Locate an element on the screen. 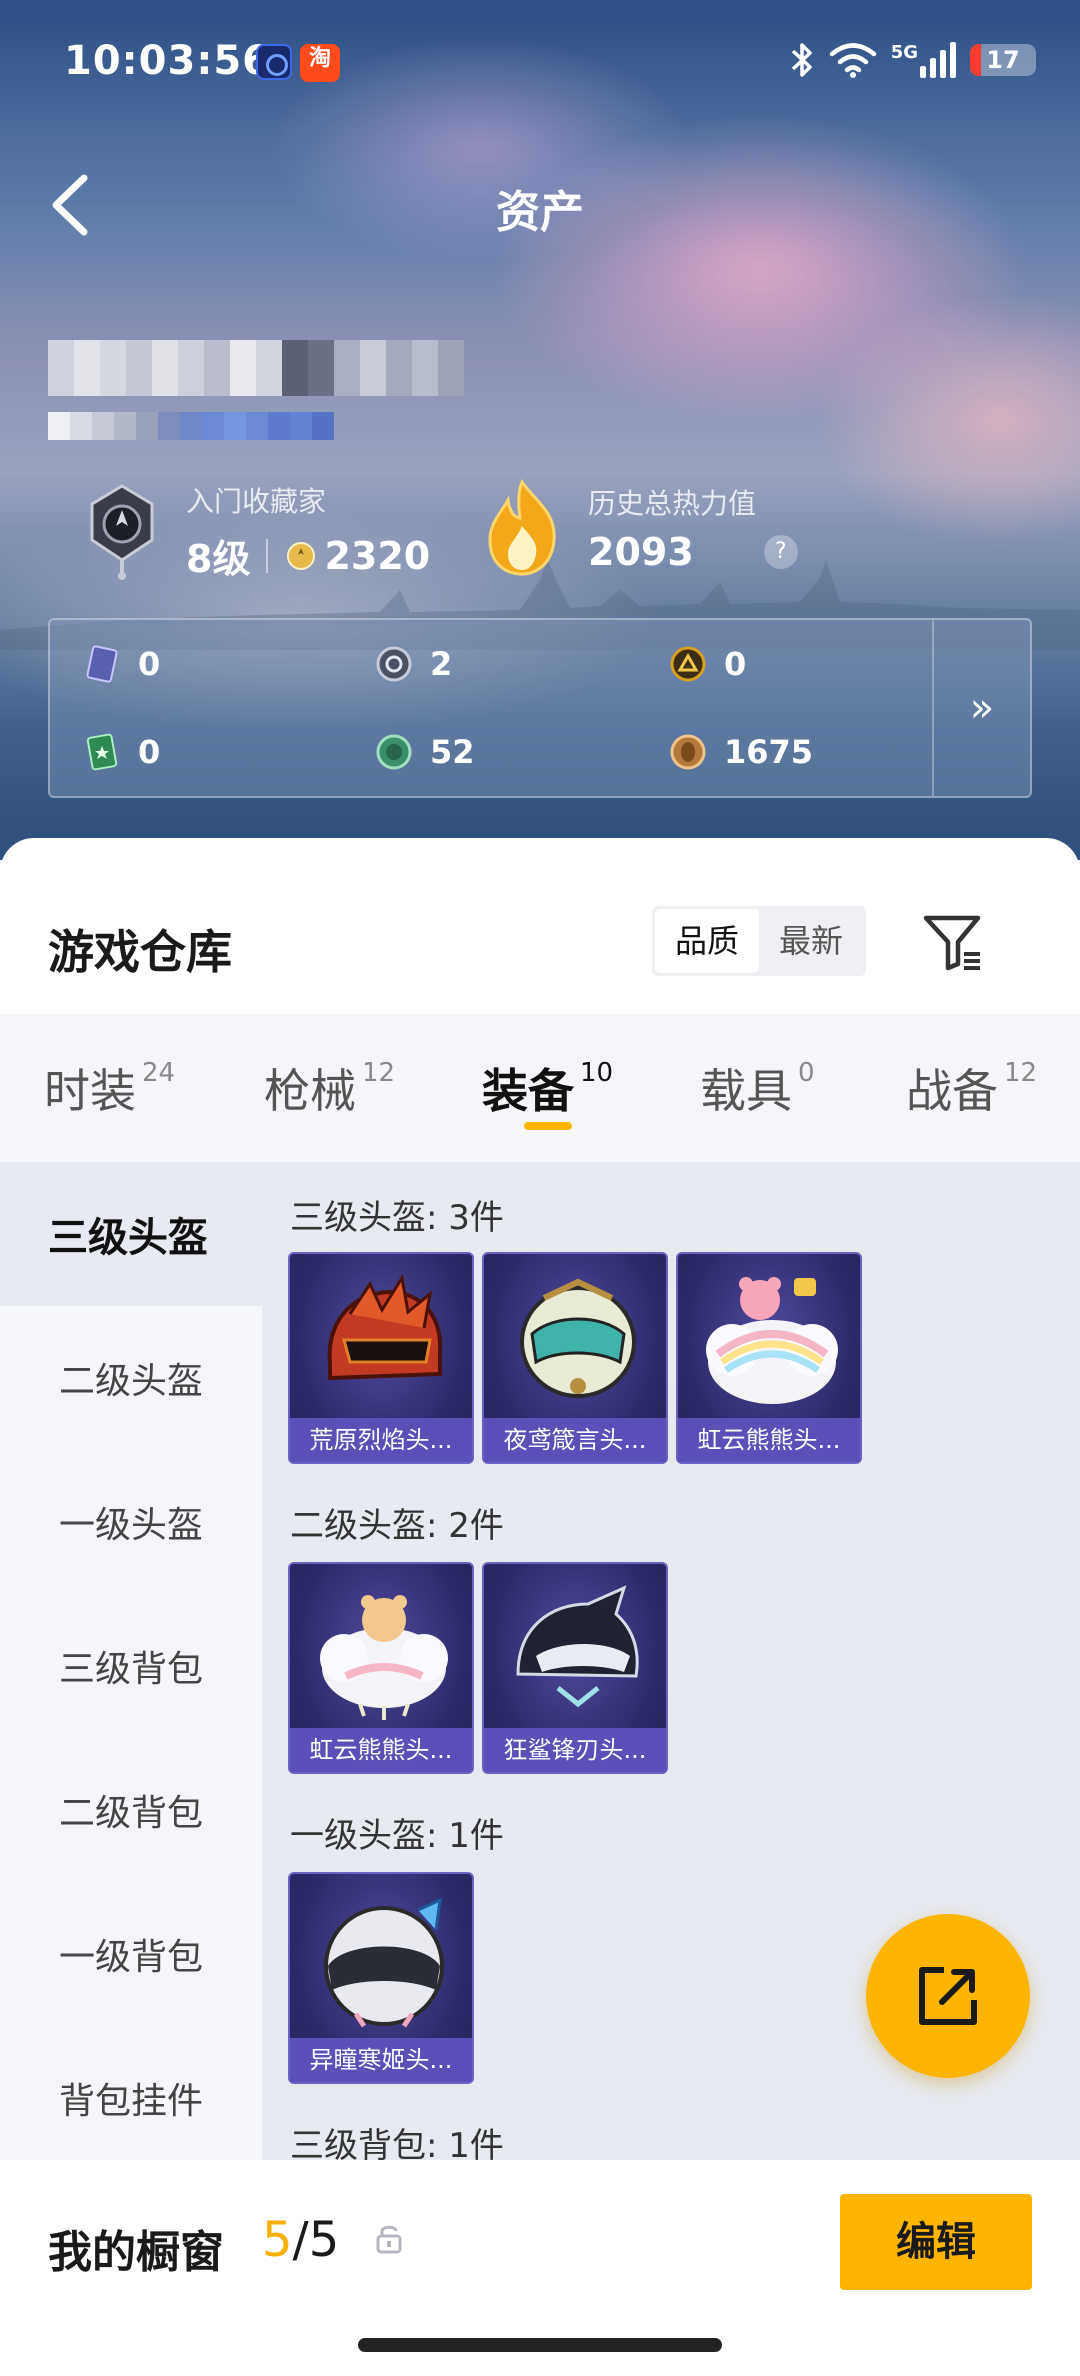 This screenshot has width=1080, height=2376. currency-panel: 0 2 0 0 52 1675 » is located at coordinates (540, 708).